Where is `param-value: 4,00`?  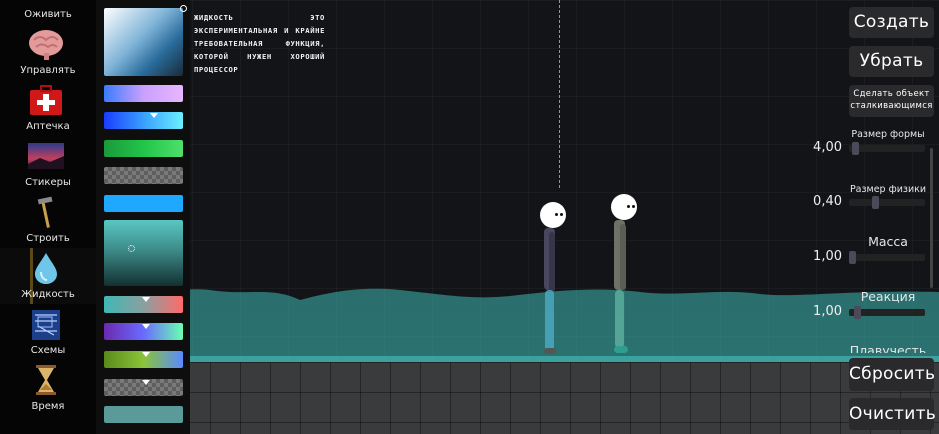
param-value: 4,00 is located at coordinates (827, 147).